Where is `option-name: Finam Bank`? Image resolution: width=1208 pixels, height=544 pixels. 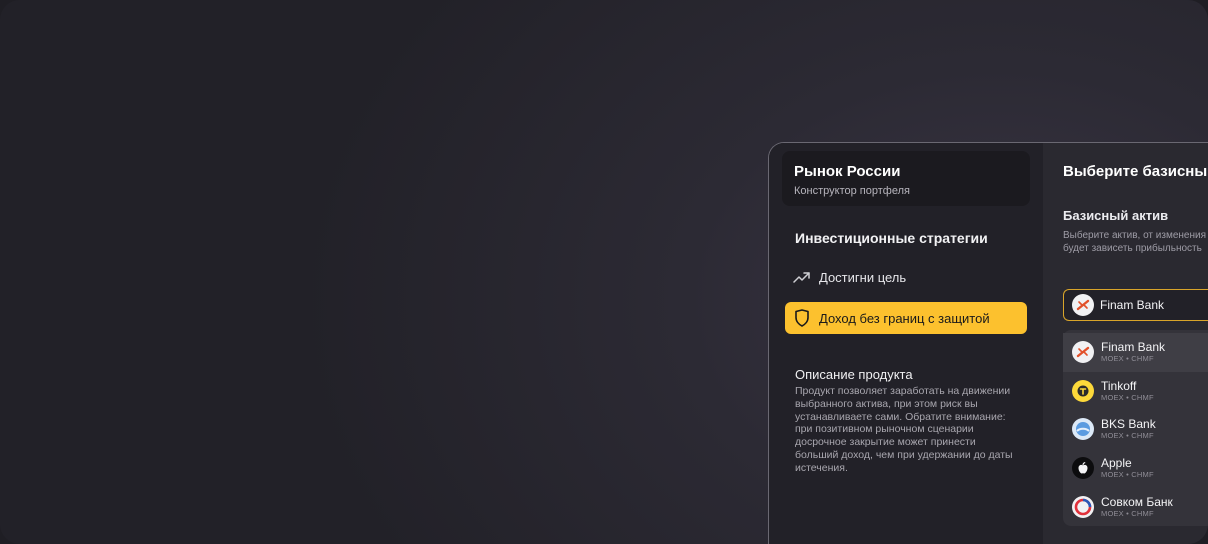
option-name: Finam Bank is located at coordinates (1133, 347).